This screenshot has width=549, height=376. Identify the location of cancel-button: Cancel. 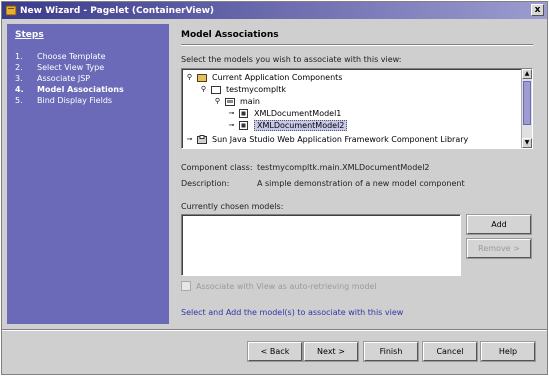
(450, 351).